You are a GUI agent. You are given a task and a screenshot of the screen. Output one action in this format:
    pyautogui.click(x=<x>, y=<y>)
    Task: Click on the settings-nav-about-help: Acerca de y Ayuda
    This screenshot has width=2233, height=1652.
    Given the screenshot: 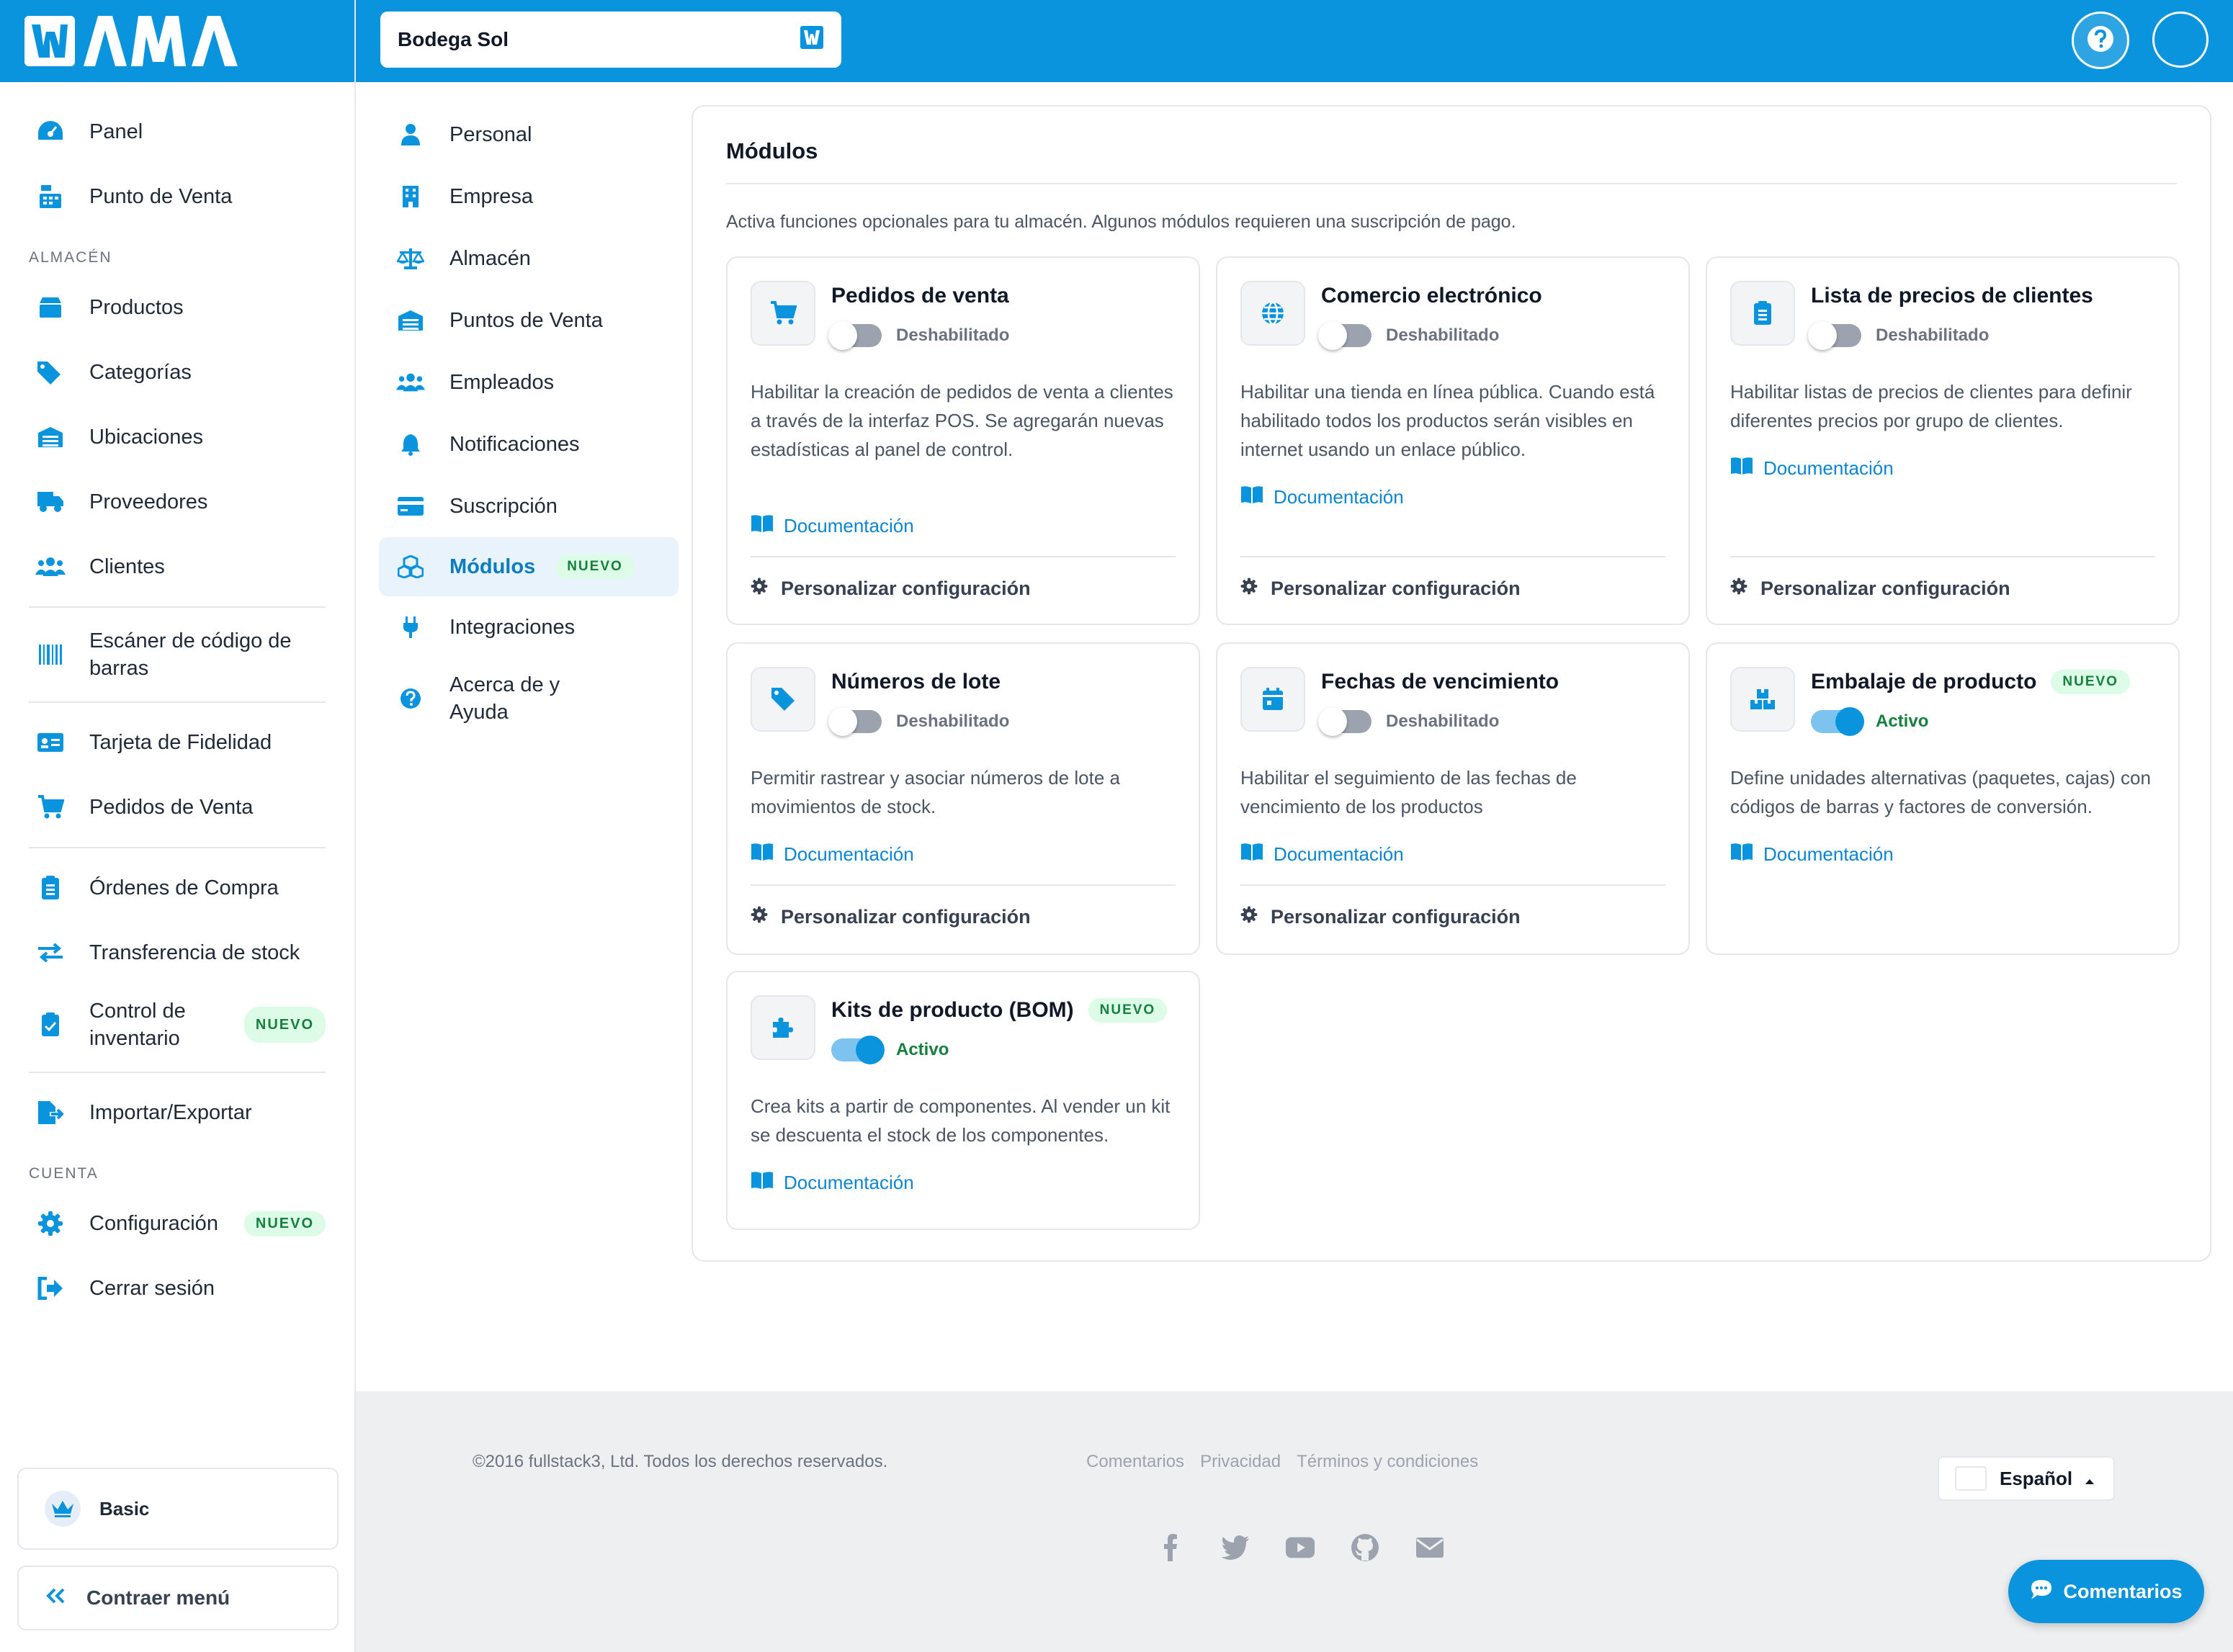 What is the action you would take?
    pyautogui.click(x=529, y=698)
    